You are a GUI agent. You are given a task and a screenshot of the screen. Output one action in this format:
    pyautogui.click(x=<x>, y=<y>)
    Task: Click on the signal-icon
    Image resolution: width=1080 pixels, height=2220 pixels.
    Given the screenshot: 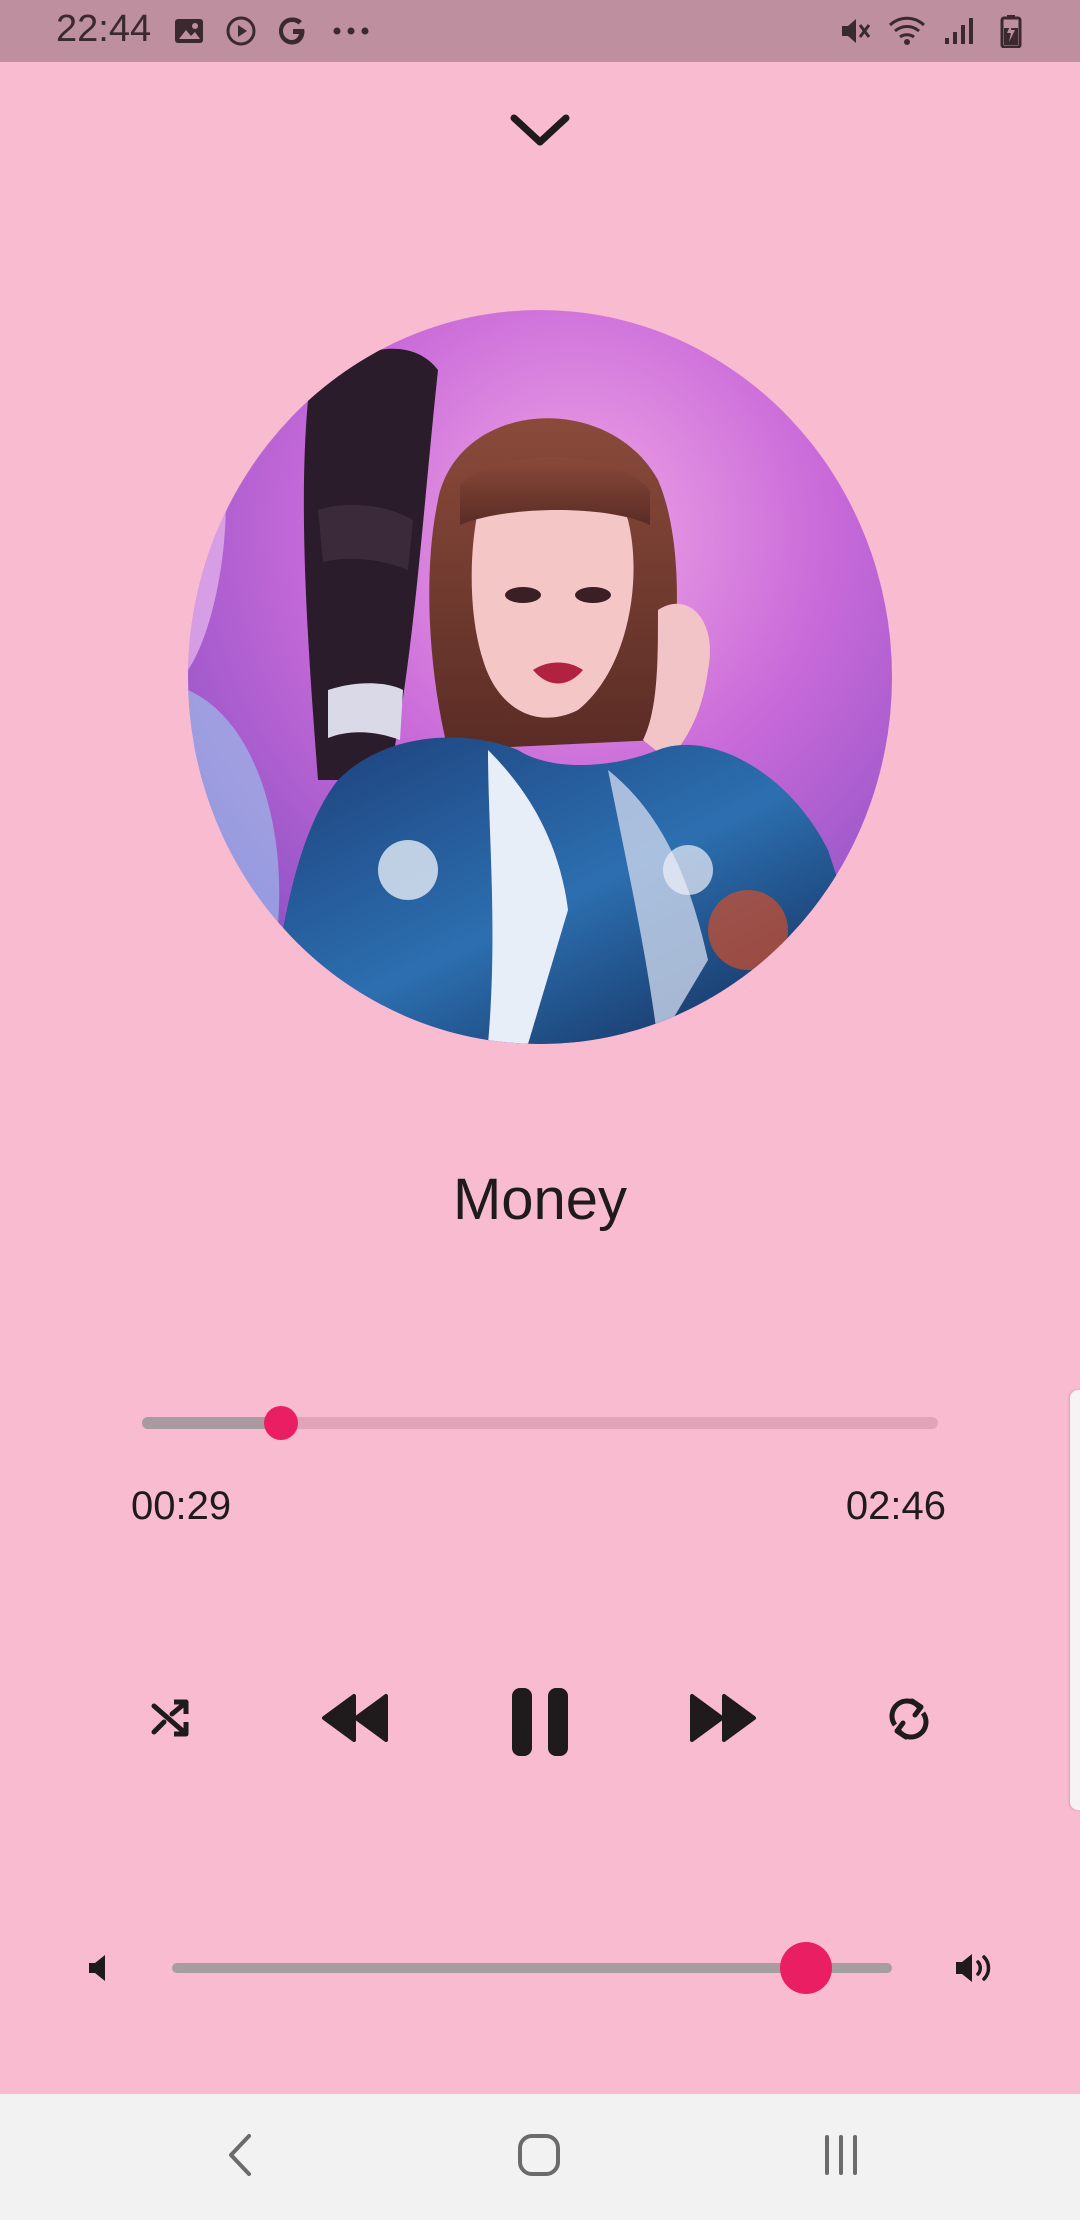 What is the action you would take?
    pyautogui.click(x=959, y=31)
    